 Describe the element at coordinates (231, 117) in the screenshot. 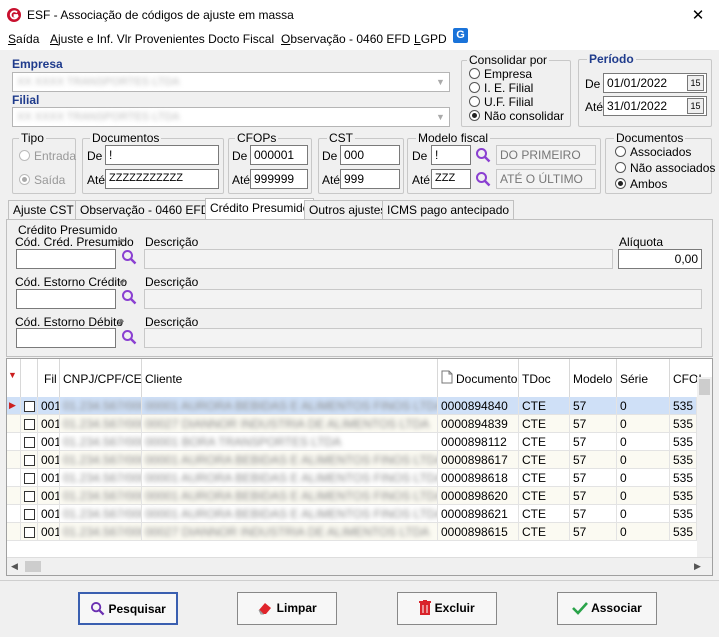

I see `filial-select: XX XXXX TRANSPORTES LTDA ▼` at that location.